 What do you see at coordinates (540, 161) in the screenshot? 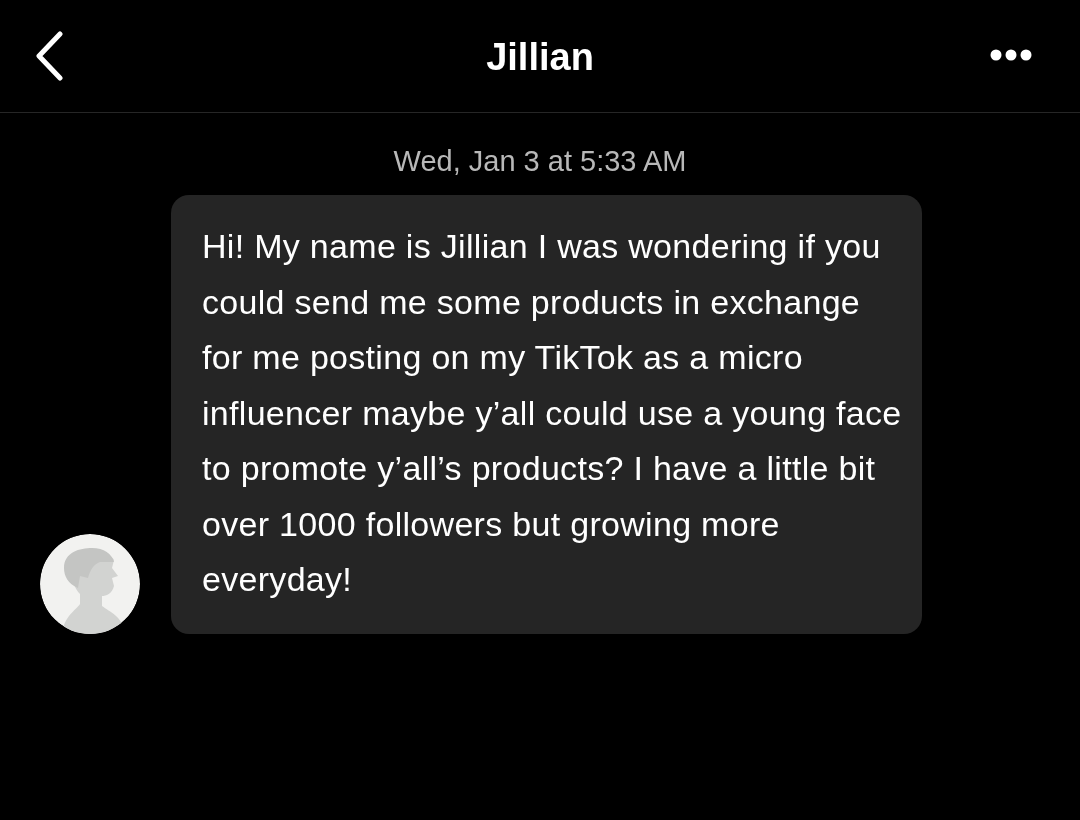
I see `message-timestamp: Wed, Jan 3 at 5:33 AM` at bounding box center [540, 161].